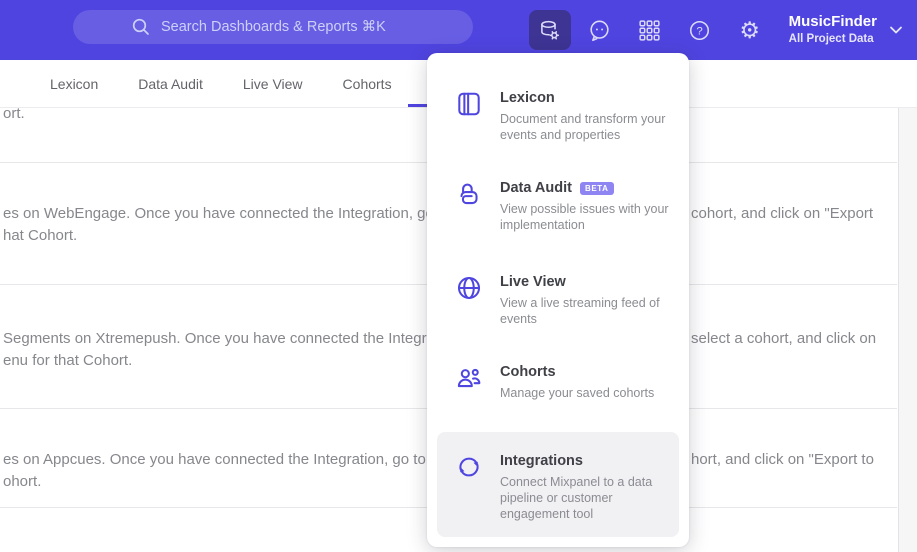  What do you see at coordinates (536, 188) in the screenshot?
I see `menu-item-title: Data Audit` at bounding box center [536, 188].